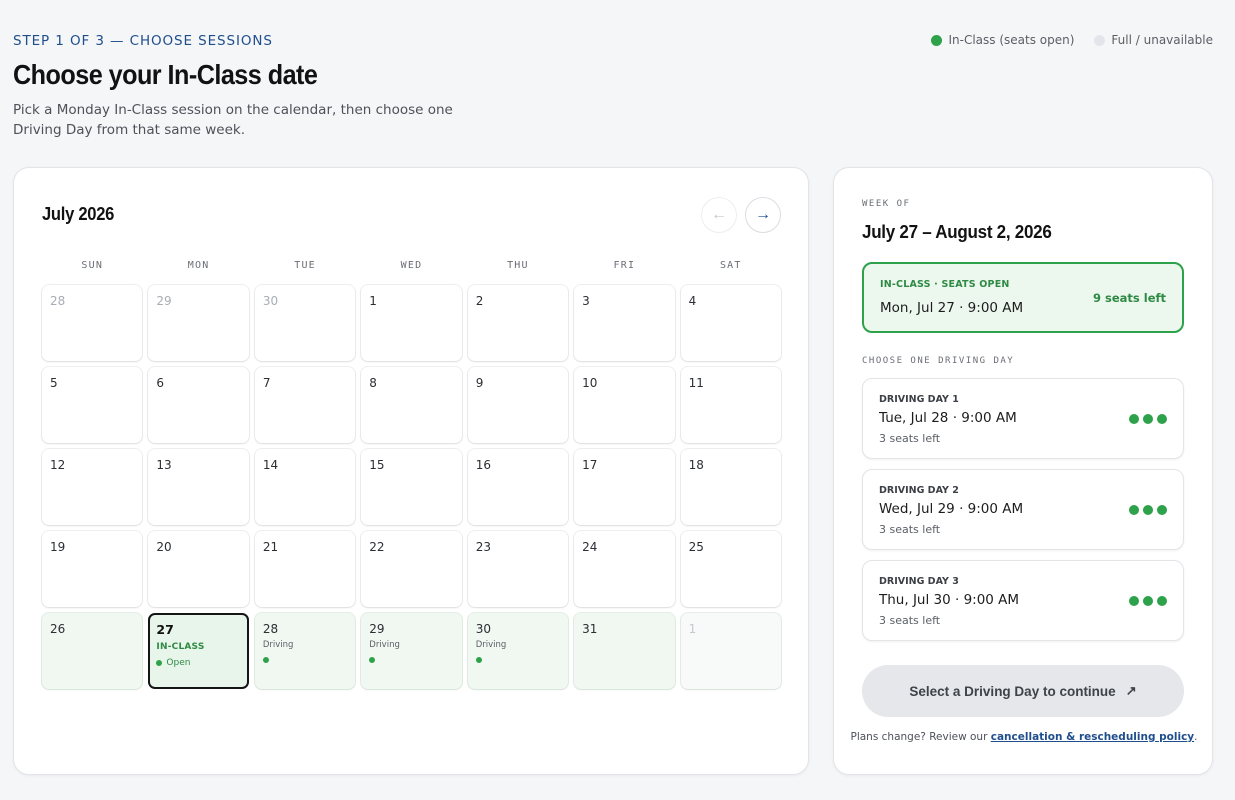 The height and width of the screenshot is (800, 1235). I want to click on day-number: 3, so click(586, 301).